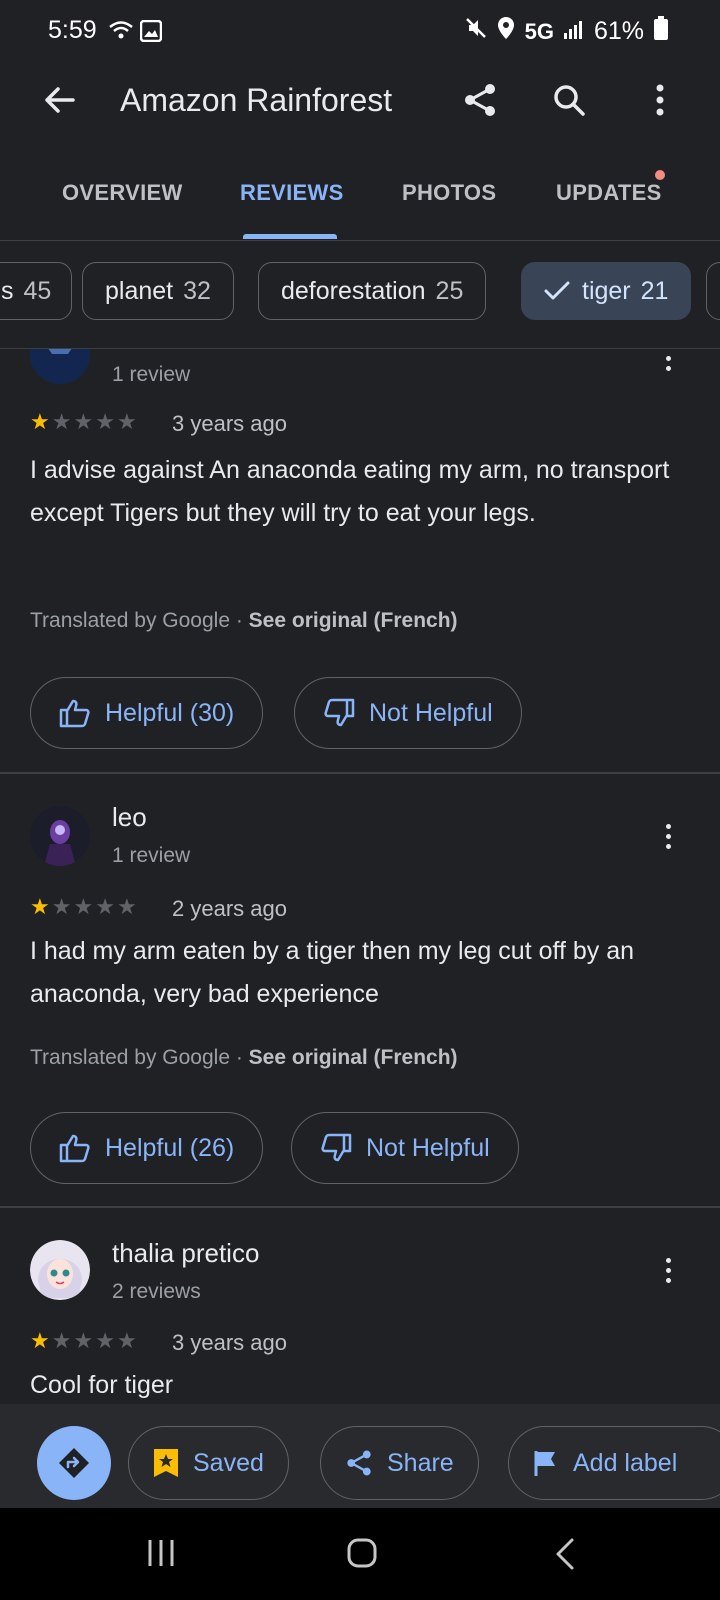 The height and width of the screenshot is (1600, 720). What do you see at coordinates (208, 1463) in the screenshot?
I see `saved-button: Saved` at bounding box center [208, 1463].